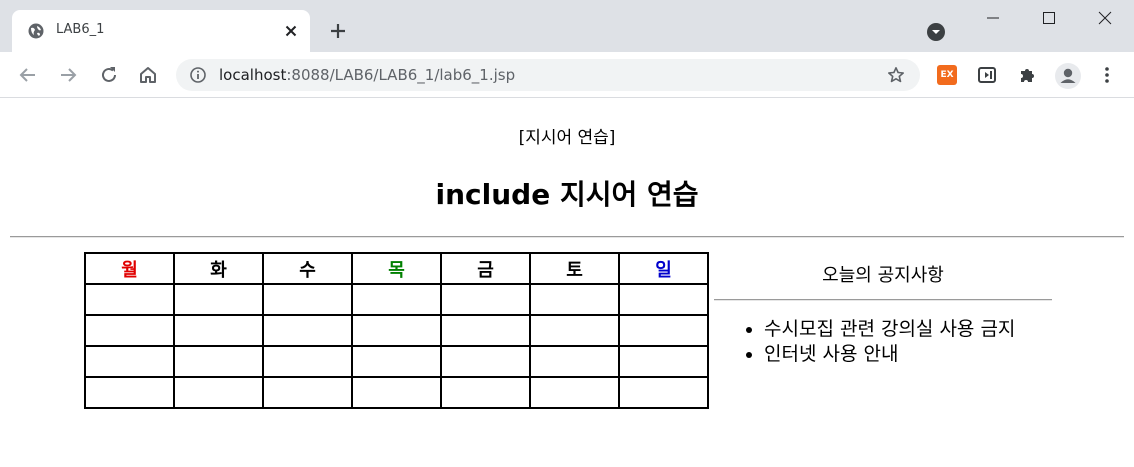  What do you see at coordinates (567, 194) in the screenshot?
I see `page-title: include 지시어 연습` at bounding box center [567, 194].